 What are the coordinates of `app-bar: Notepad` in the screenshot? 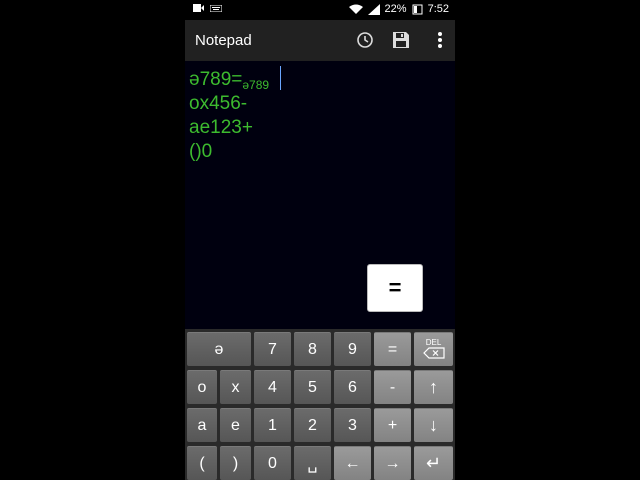 It's located at (320, 40).